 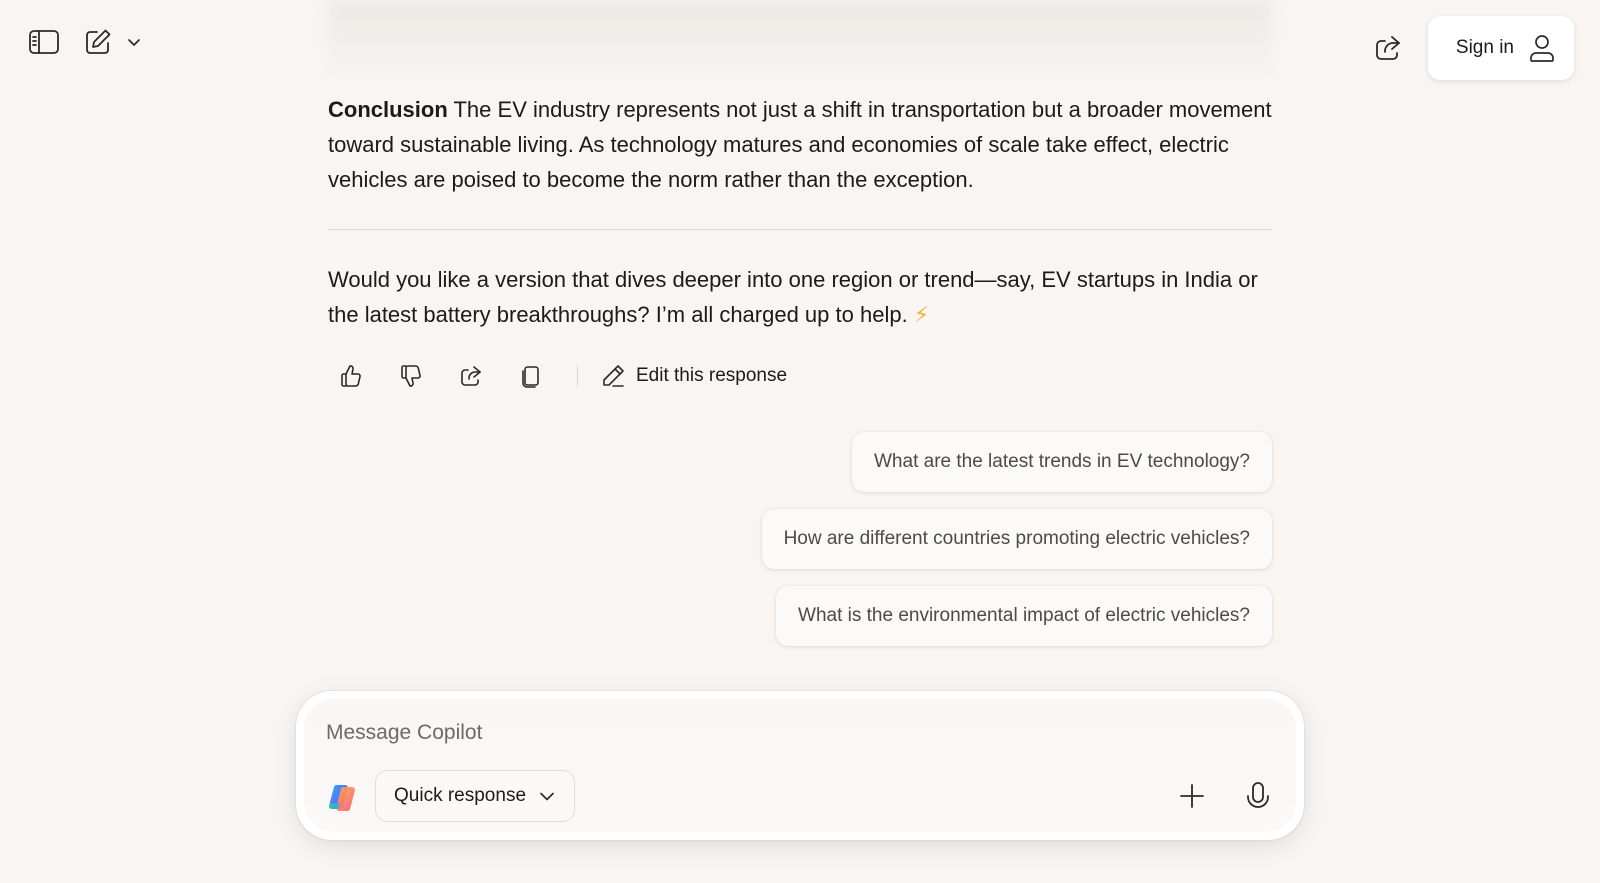 What do you see at coordinates (776, 733) in the screenshot?
I see `message-input` at bounding box center [776, 733].